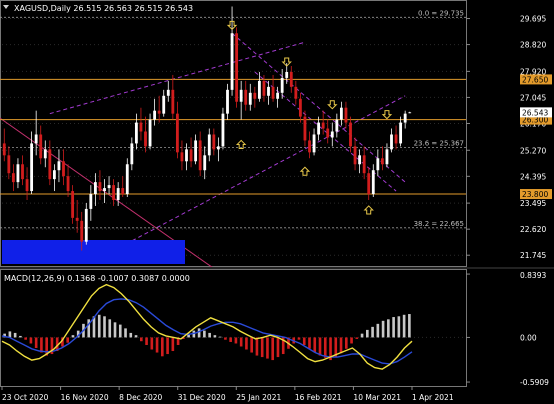 This screenshot has height=404, width=554. Describe the element at coordinates (535, 112) in the screenshot. I see `price-tag-label: 26.543` at that location.